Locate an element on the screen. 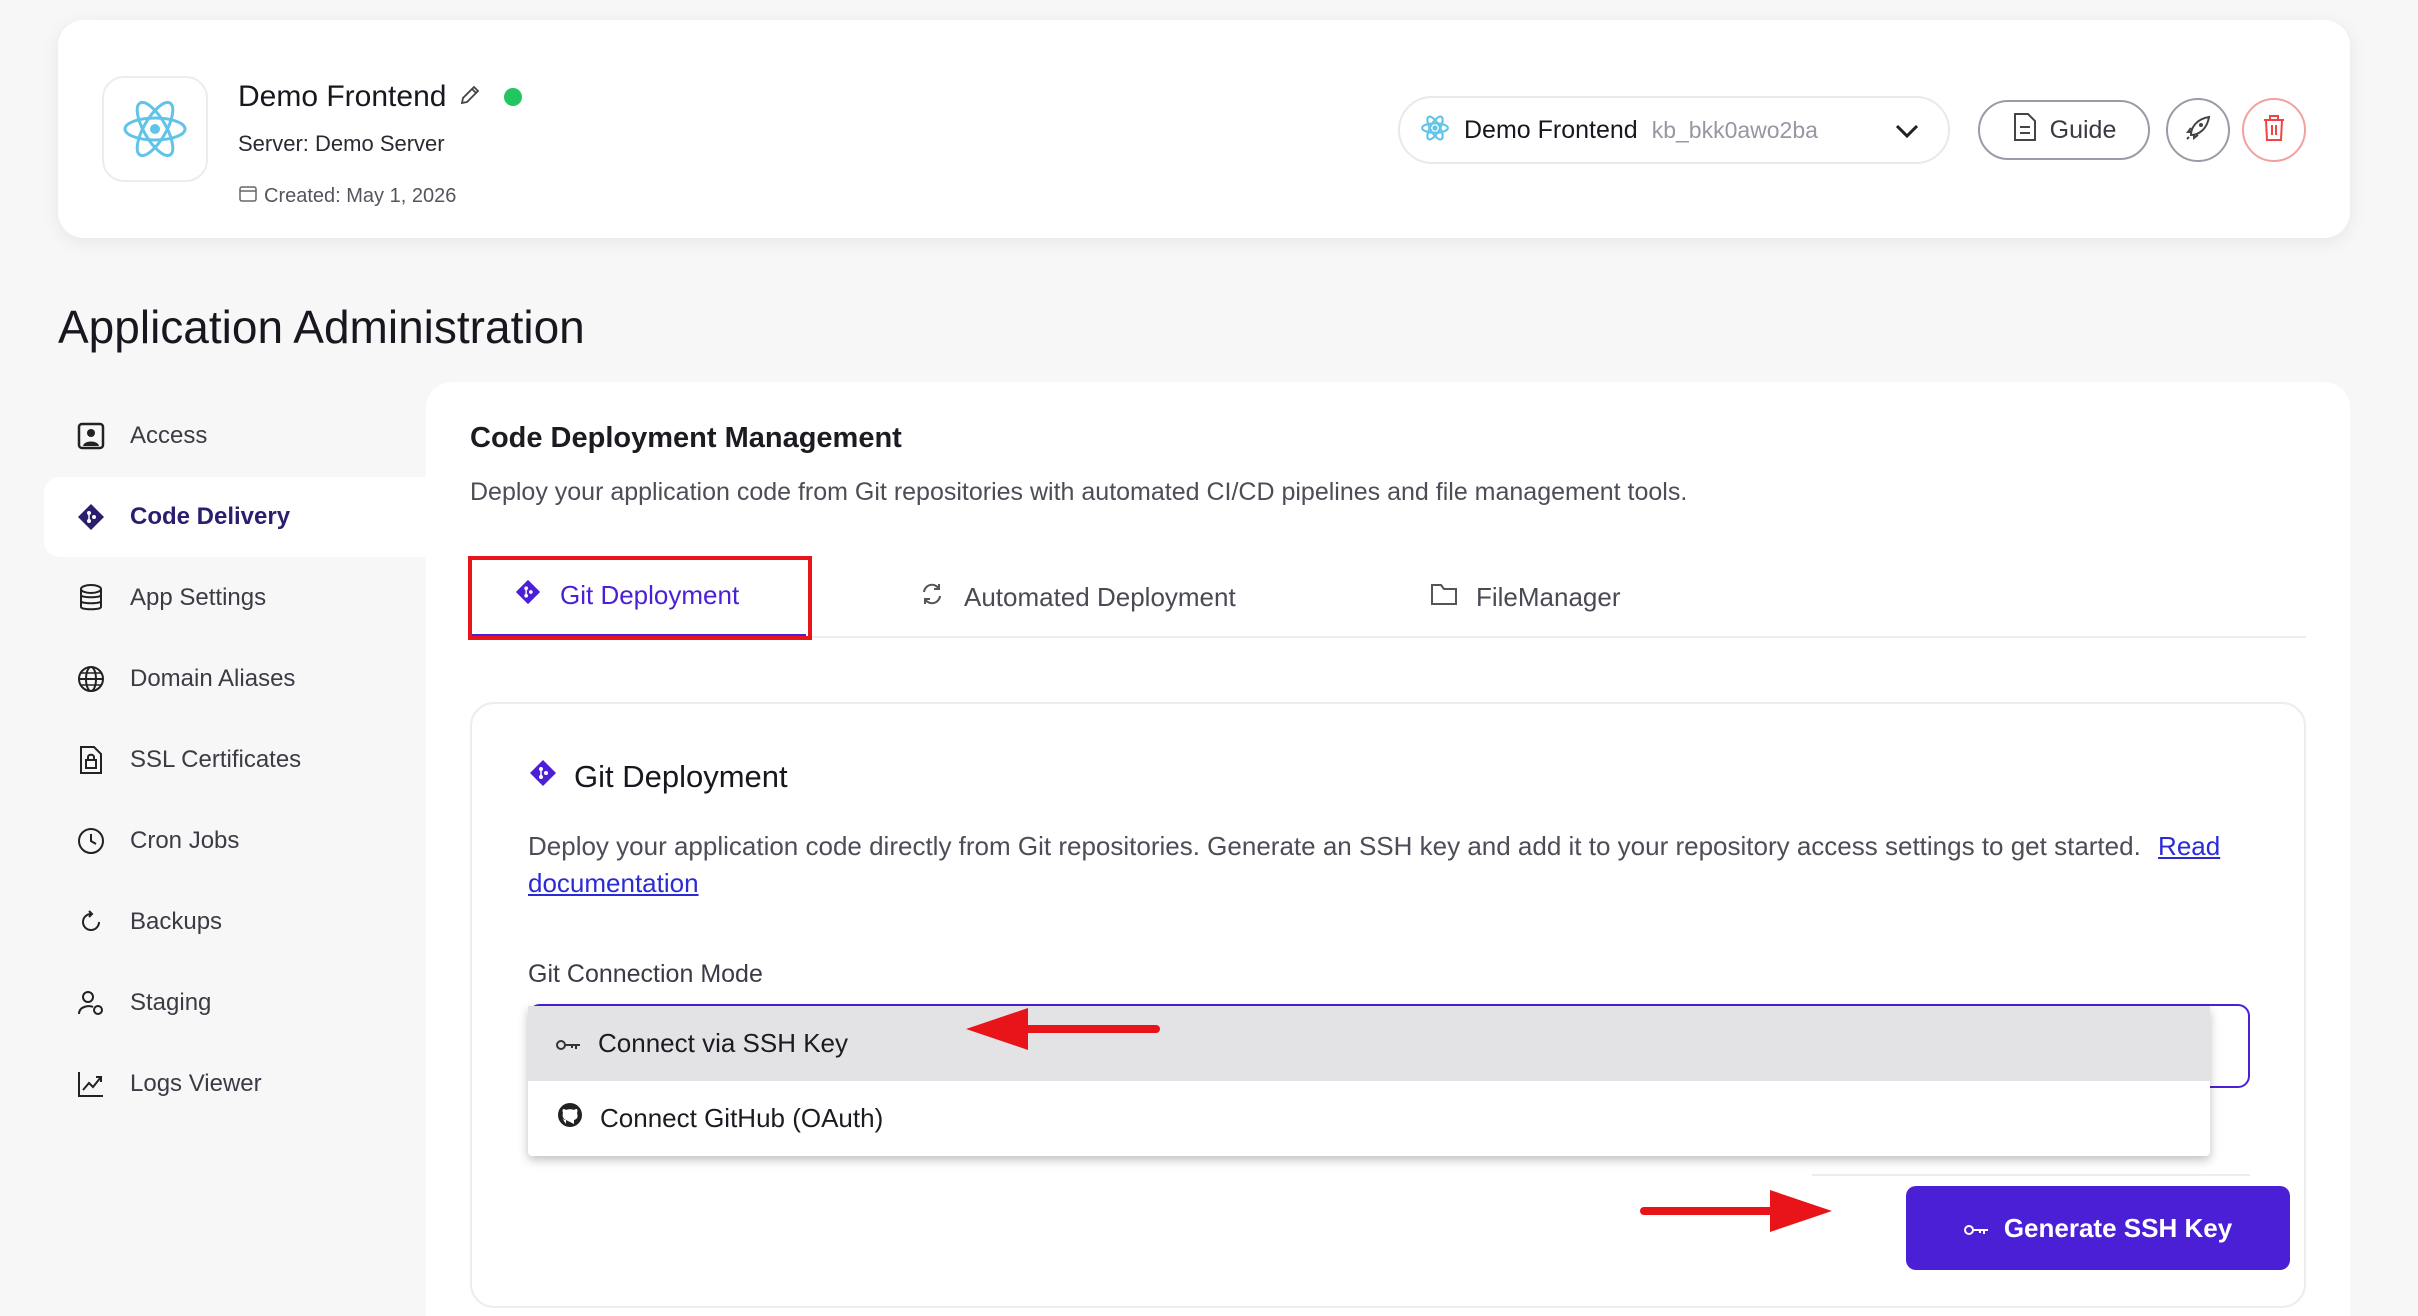 This screenshot has width=2418, height=1316. database-icon is located at coordinates (91, 598).